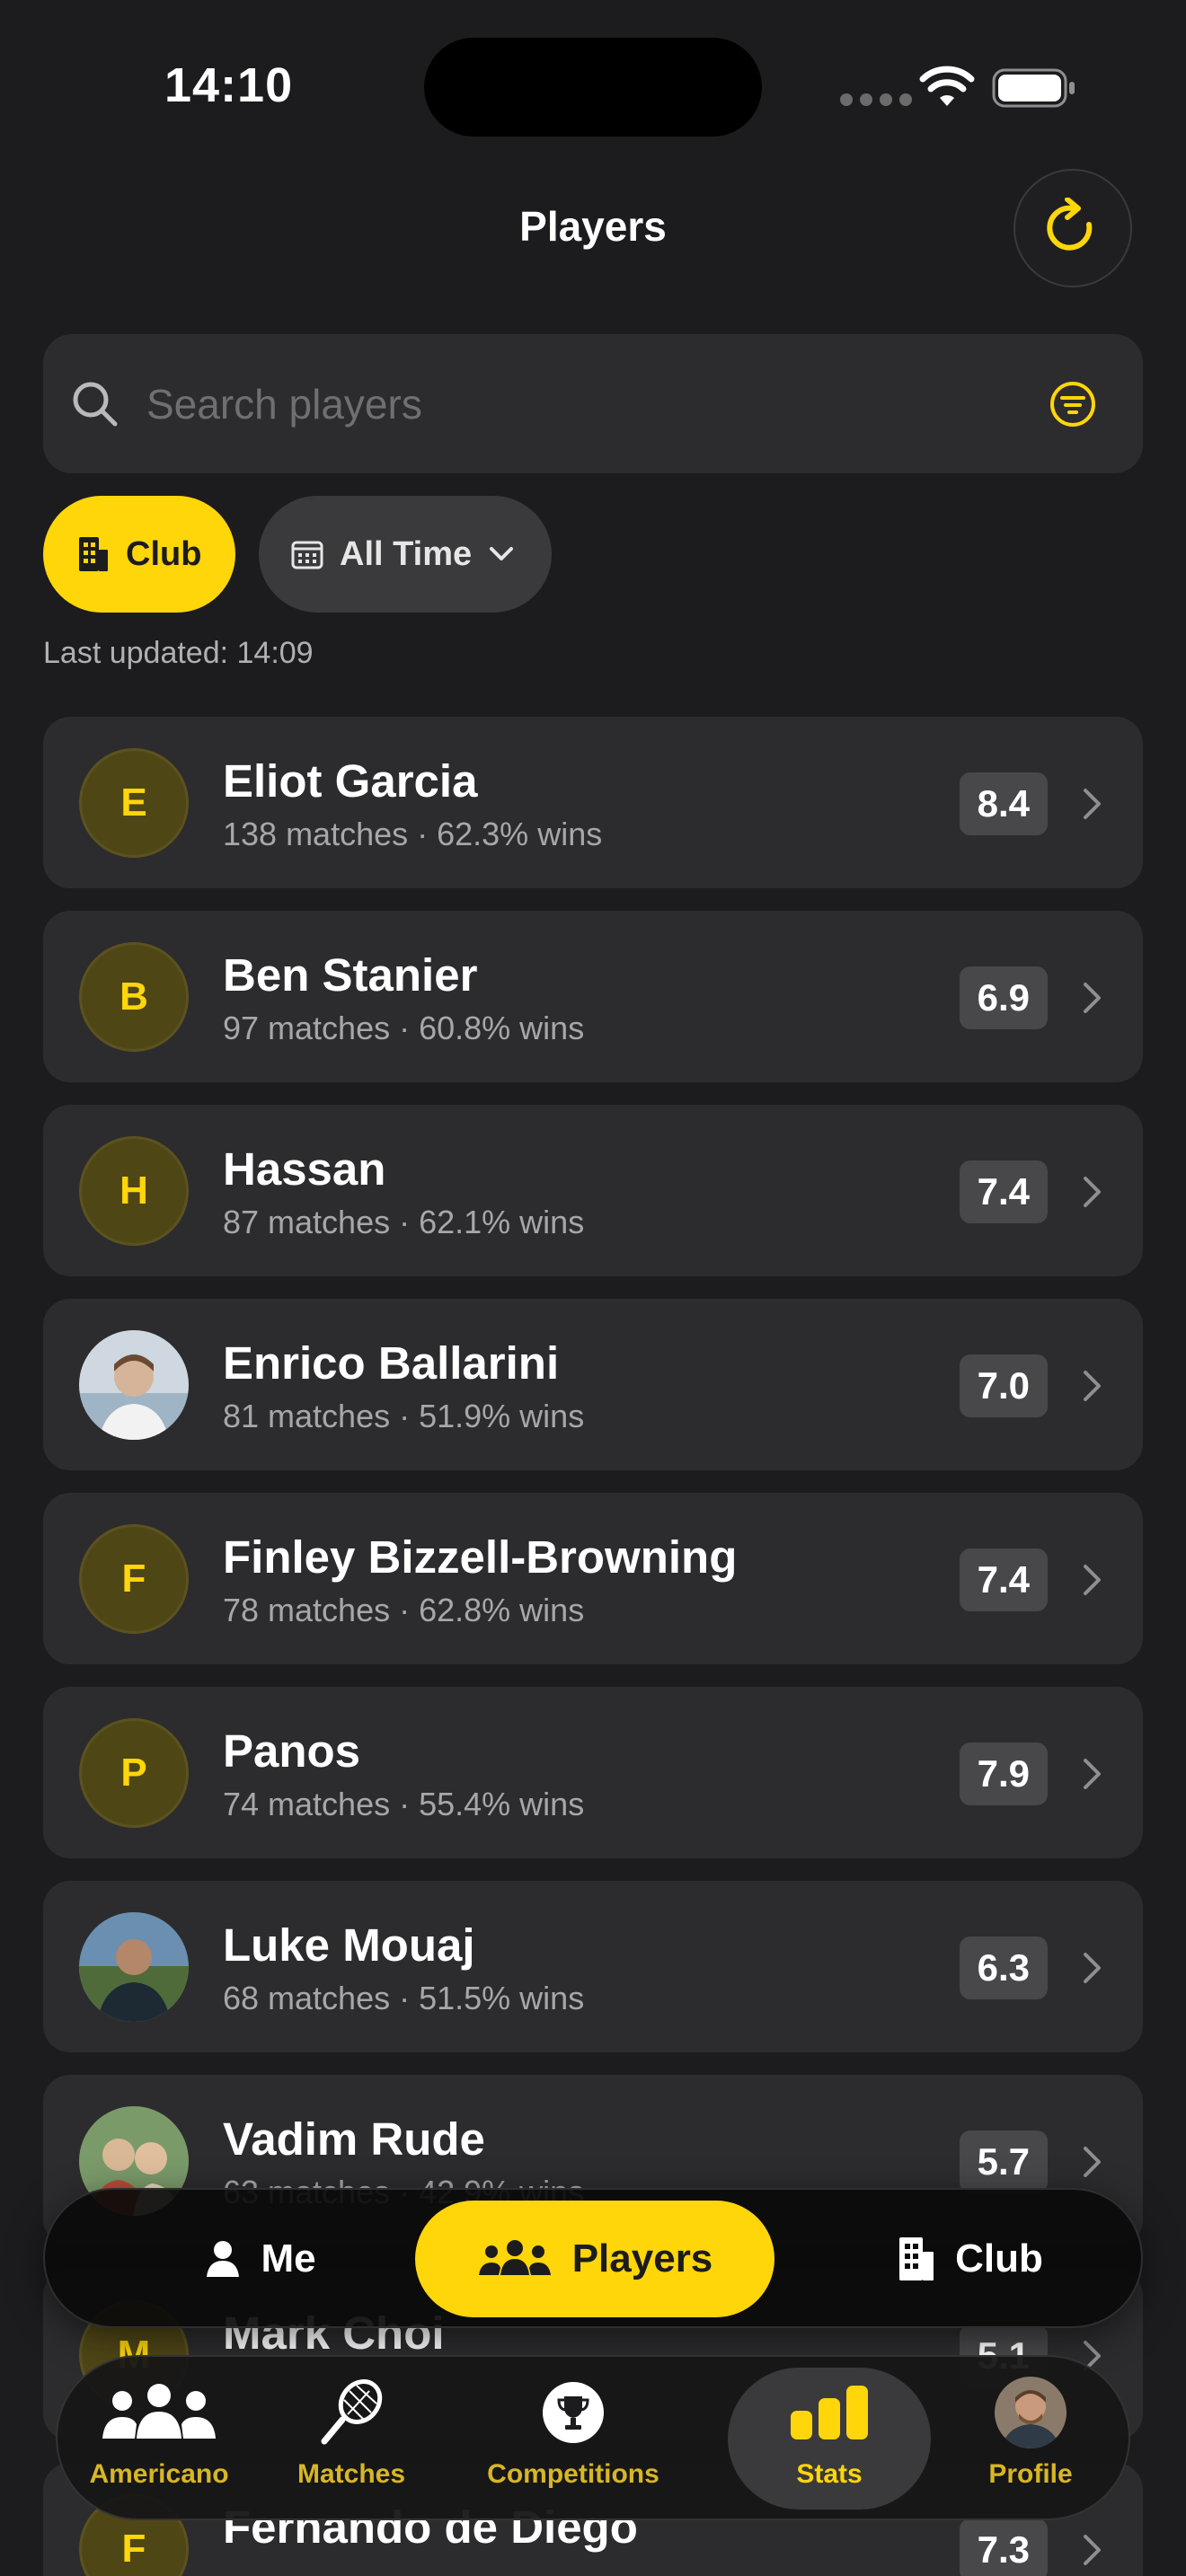 Image resolution: width=1186 pixels, height=2576 pixels. I want to click on player-stats: 81 matches · 51.9% wins, so click(404, 1416).